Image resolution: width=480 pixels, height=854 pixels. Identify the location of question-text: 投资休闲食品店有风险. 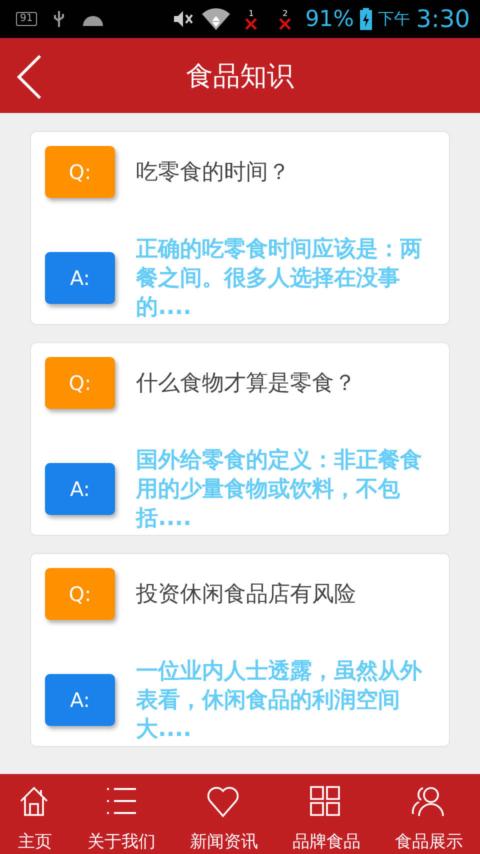
(246, 595).